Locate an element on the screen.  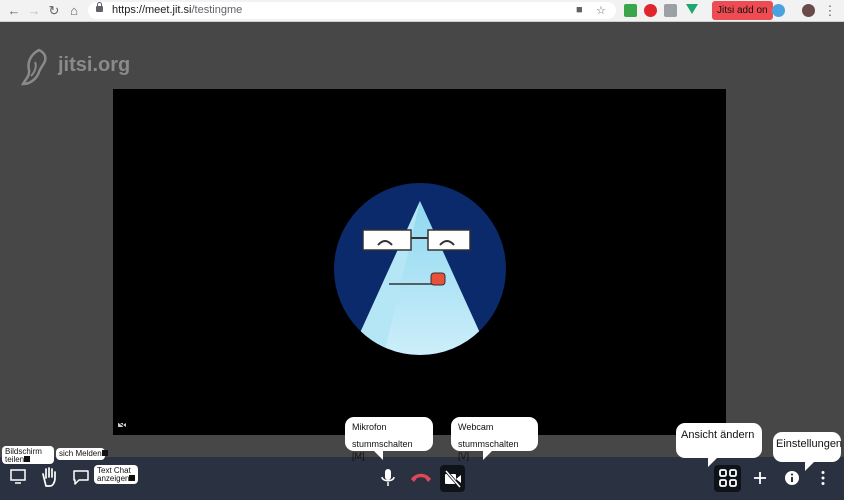
address-bar: https://meet.jit.si/testingme ■ ☆ is located at coordinates (352, 10).